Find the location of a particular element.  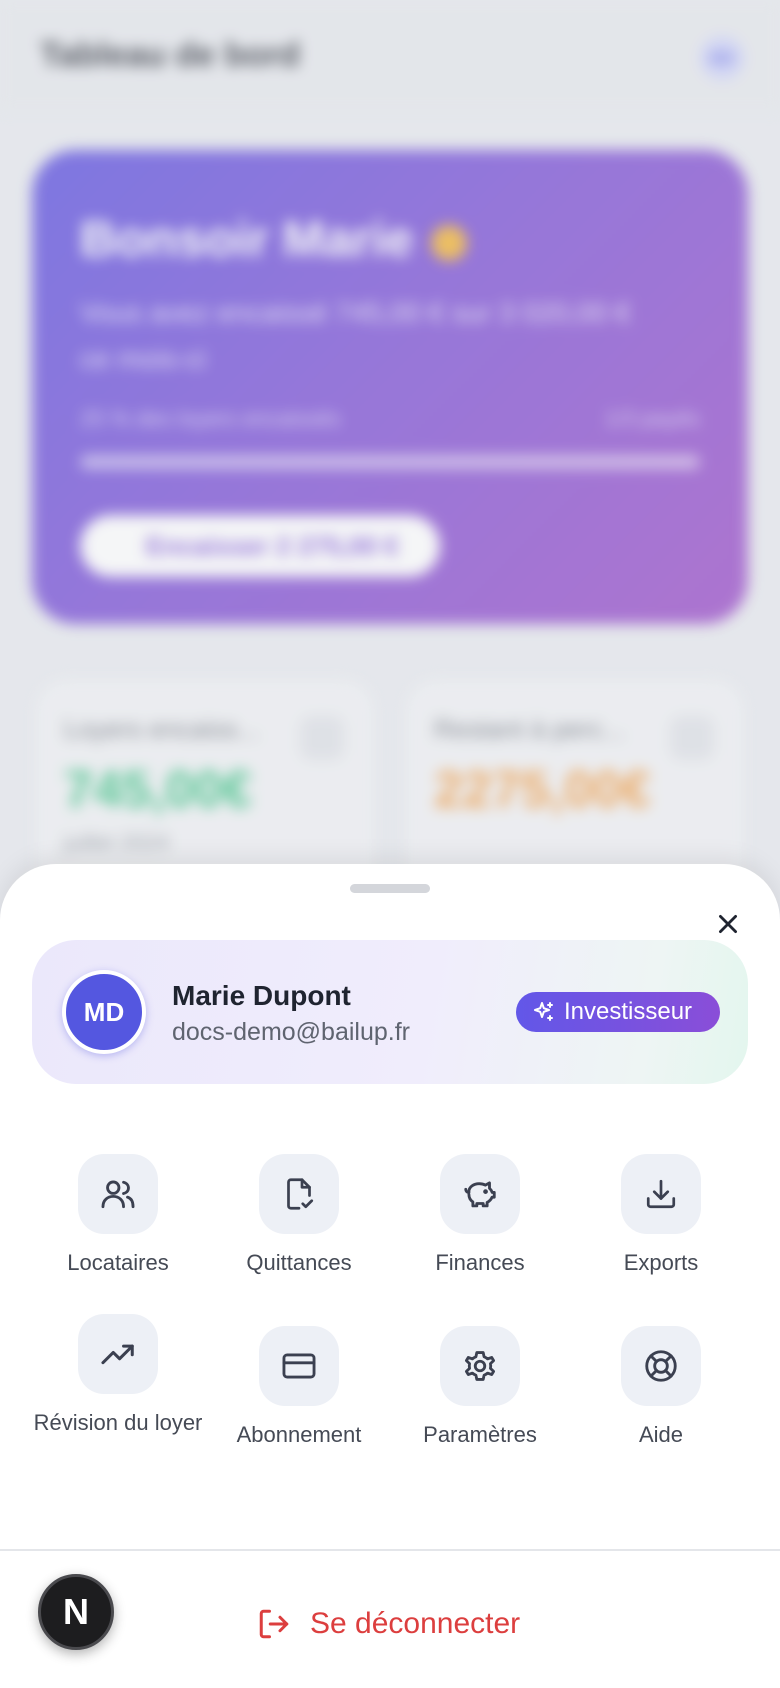

logout-label: Se déconnecter is located at coordinates (415, 1623).